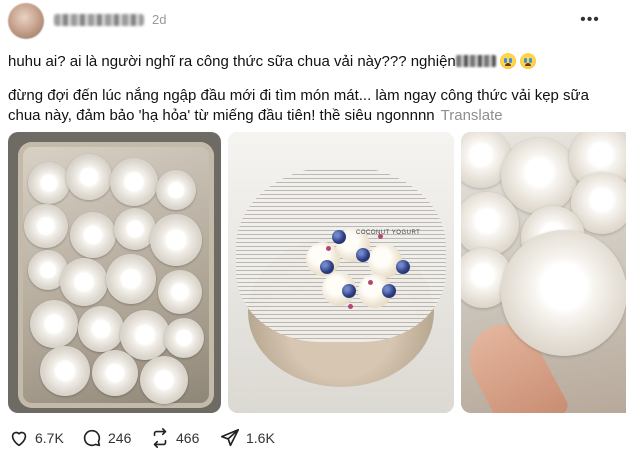 This screenshot has height=463, width=626. What do you see at coordinates (385, 261) in the screenshot?
I see `lychee-ball` at bounding box center [385, 261].